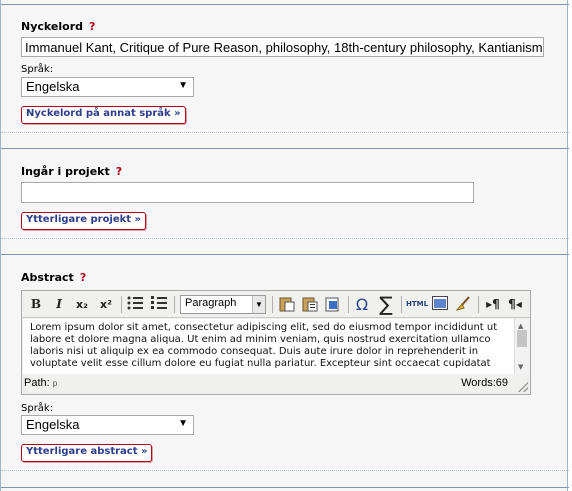 Image resolution: width=572 pixels, height=491 pixels. I want to click on paste-button, so click(287, 304).